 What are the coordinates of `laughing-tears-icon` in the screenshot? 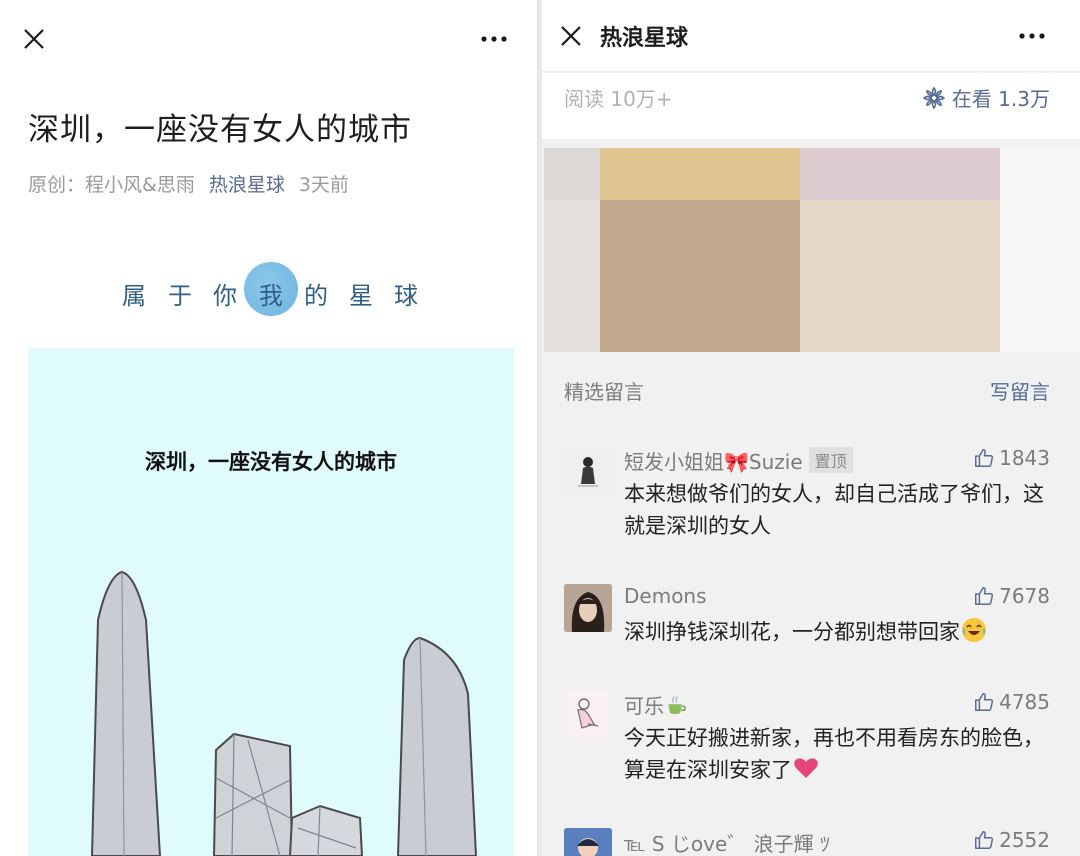 It's located at (974, 630).